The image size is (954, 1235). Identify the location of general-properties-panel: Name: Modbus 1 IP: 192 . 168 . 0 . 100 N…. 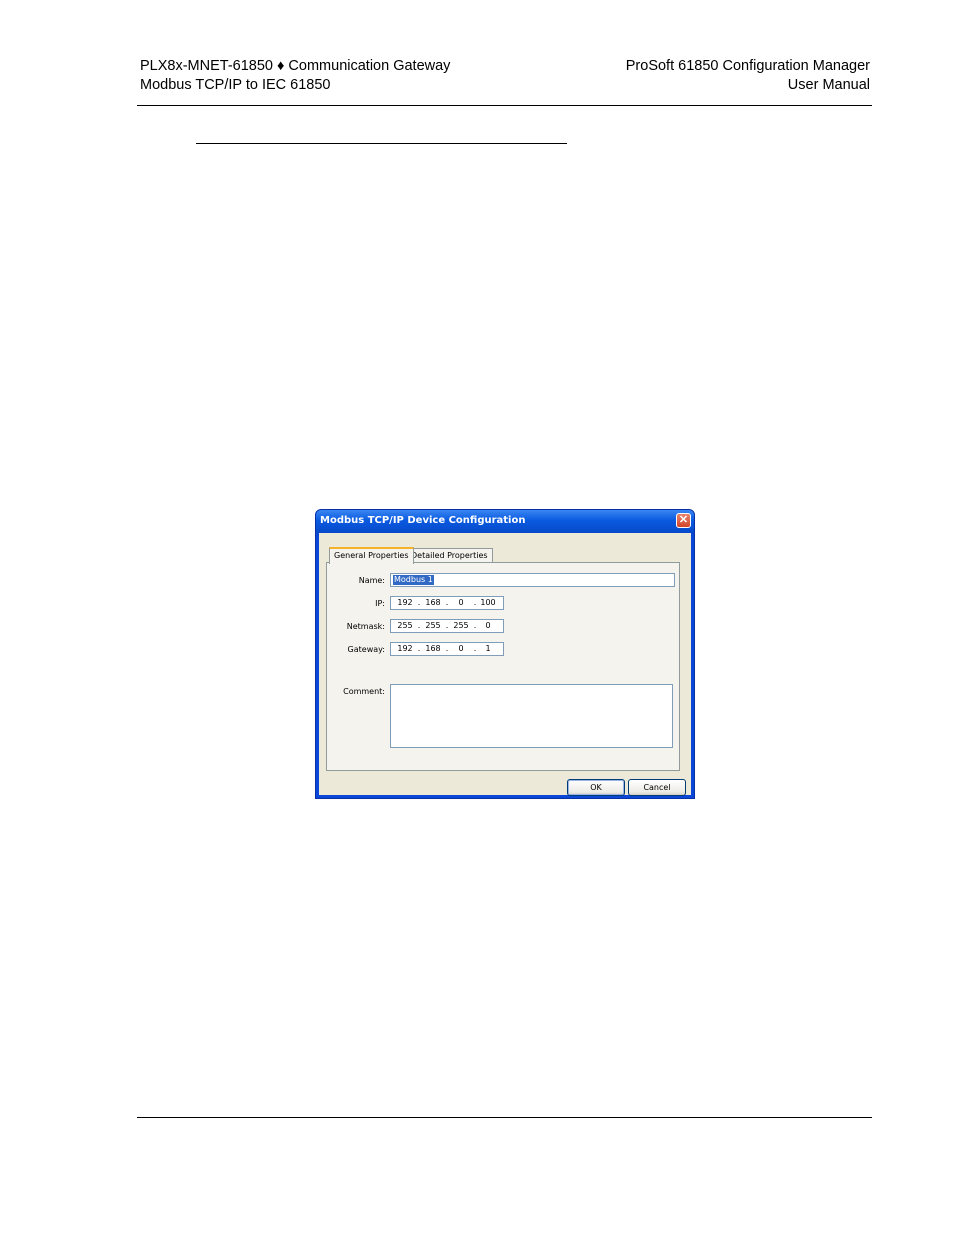
(503, 666).